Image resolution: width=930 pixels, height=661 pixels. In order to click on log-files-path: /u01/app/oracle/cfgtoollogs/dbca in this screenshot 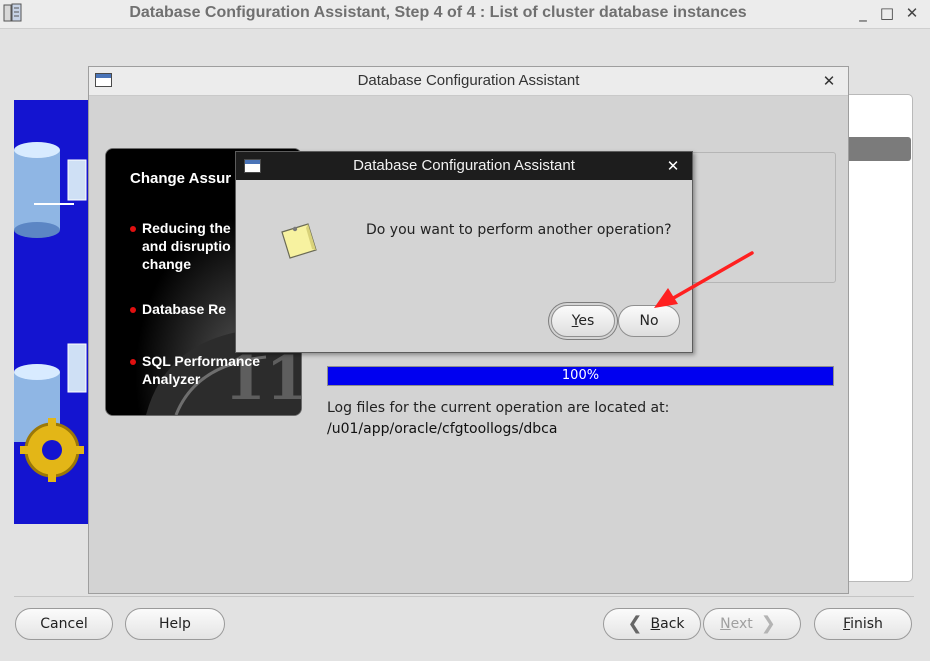, I will do `click(442, 429)`.